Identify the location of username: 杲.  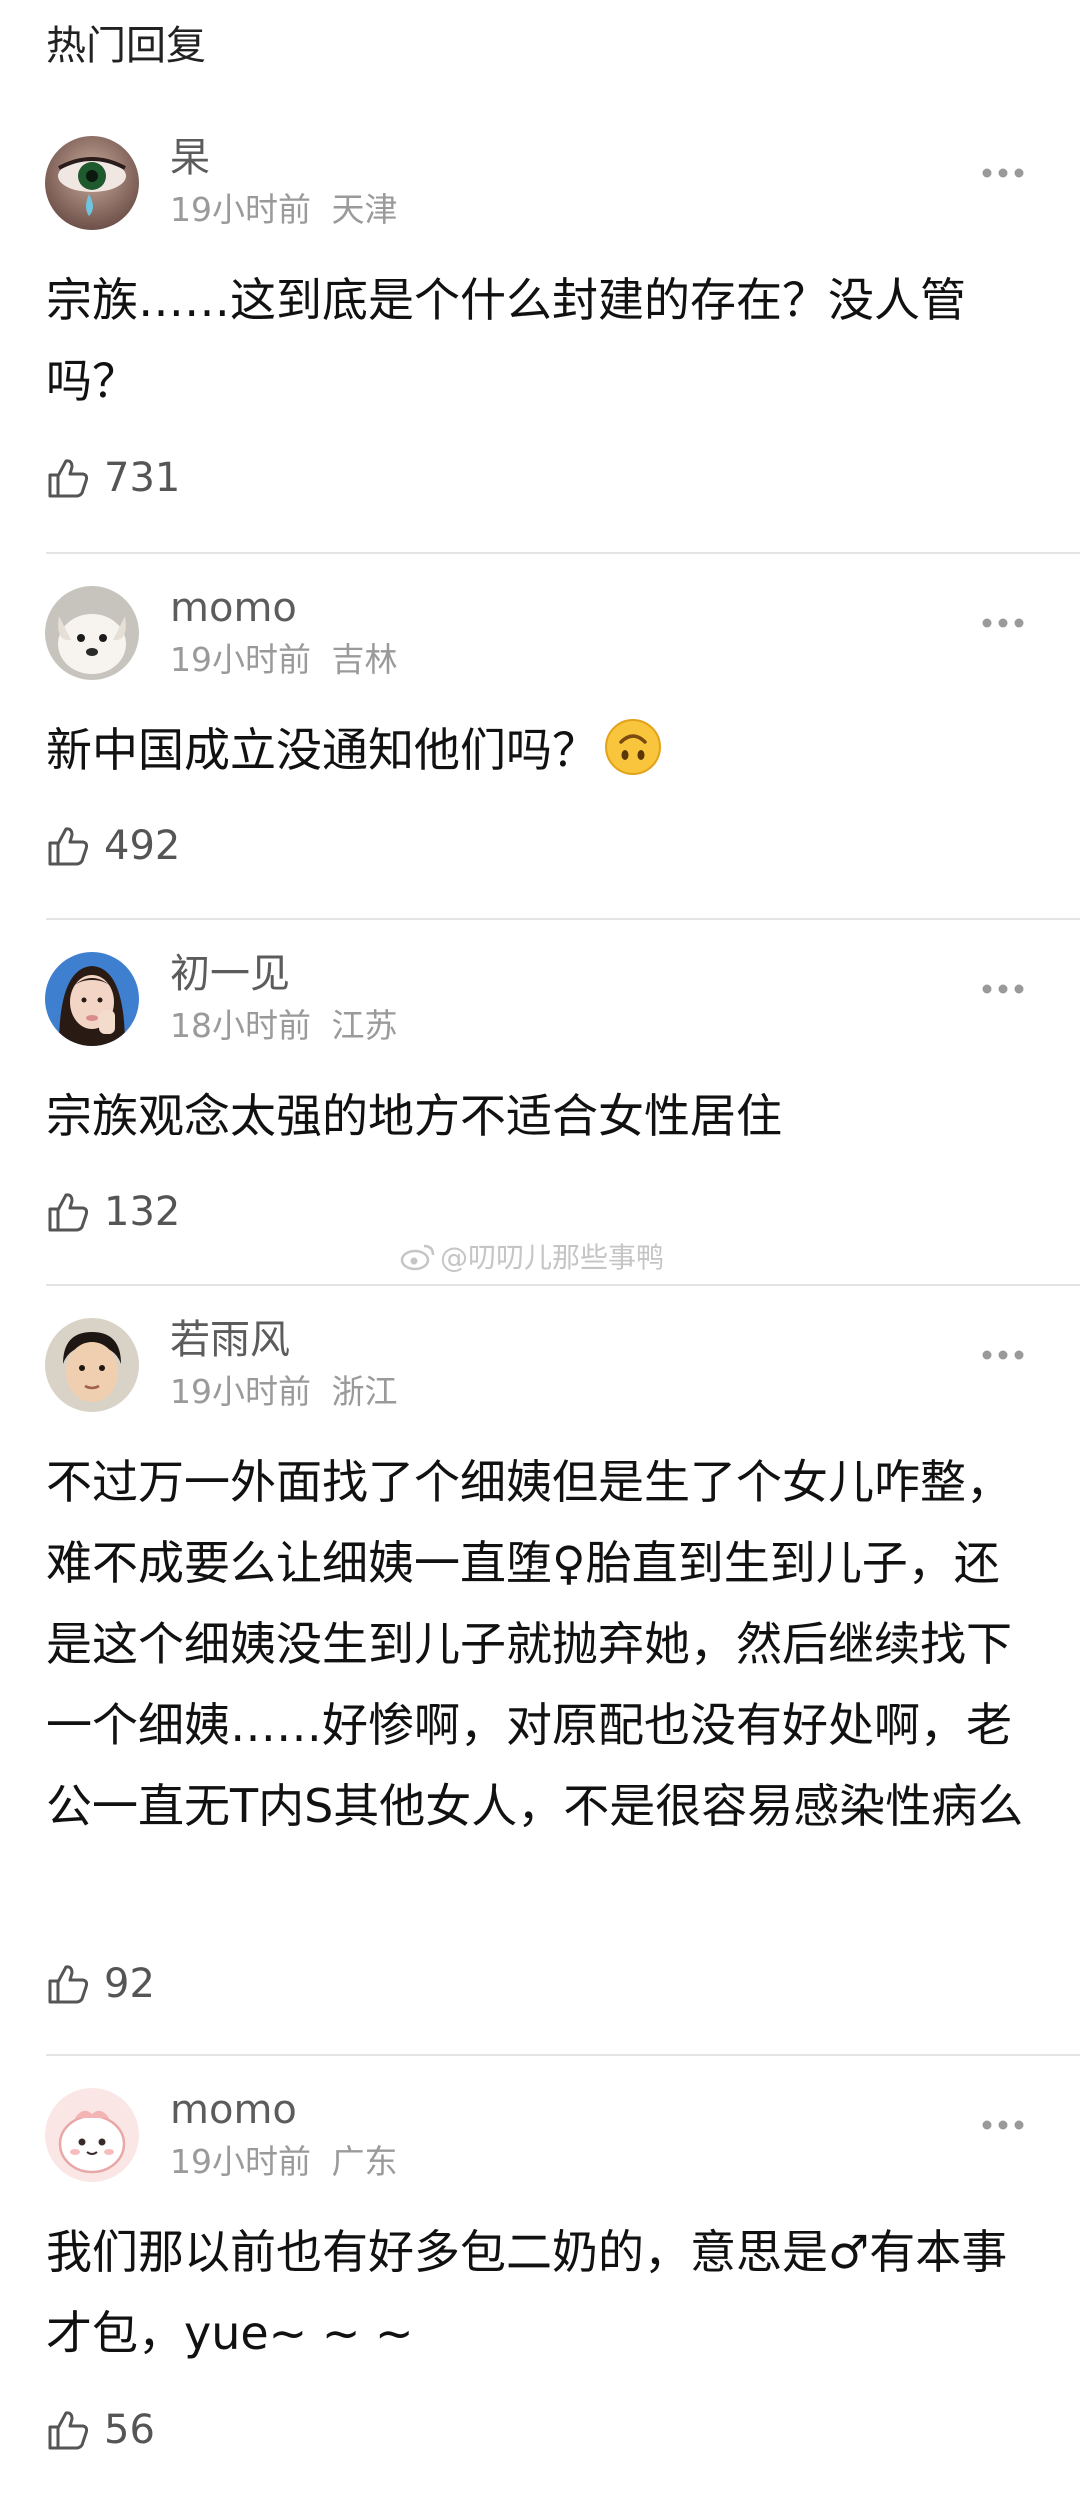
(190, 158).